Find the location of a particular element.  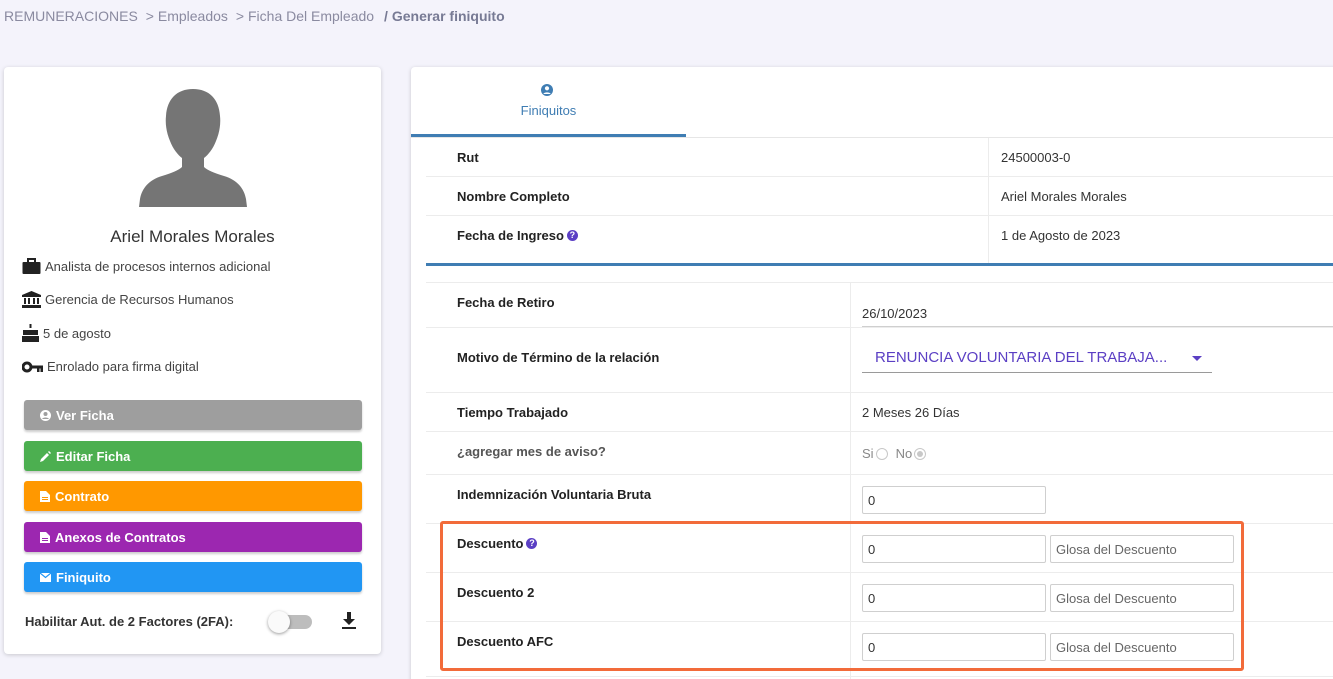

descuento-label-group: Descuento ? is located at coordinates (497, 543).